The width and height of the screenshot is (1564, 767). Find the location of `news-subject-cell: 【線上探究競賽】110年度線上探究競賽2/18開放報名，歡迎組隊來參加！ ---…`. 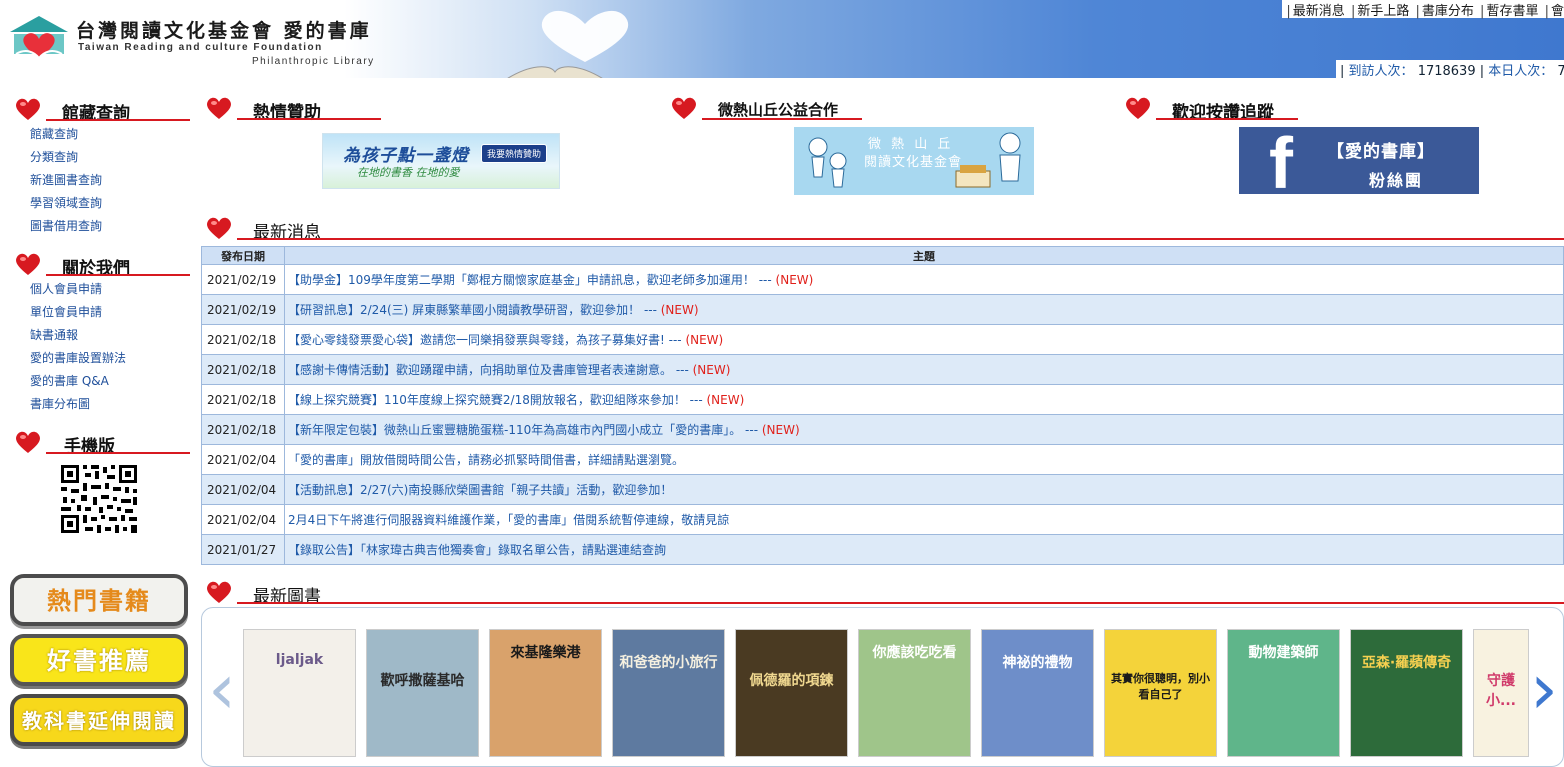

news-subject-cell: 【線上探究競賽】110年度線上探究競賽2/18開放報名，歡迎組隊來參加！ ---… is located at coordinates (924, 399).